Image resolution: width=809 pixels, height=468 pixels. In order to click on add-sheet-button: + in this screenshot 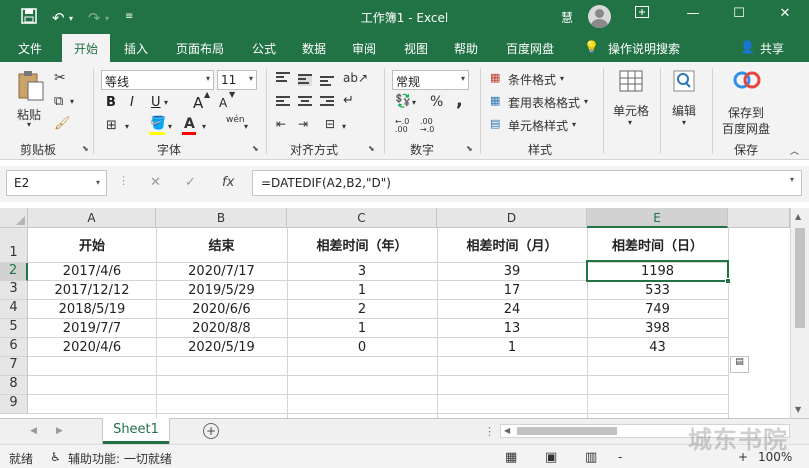, I will do `click(211, 431)`.